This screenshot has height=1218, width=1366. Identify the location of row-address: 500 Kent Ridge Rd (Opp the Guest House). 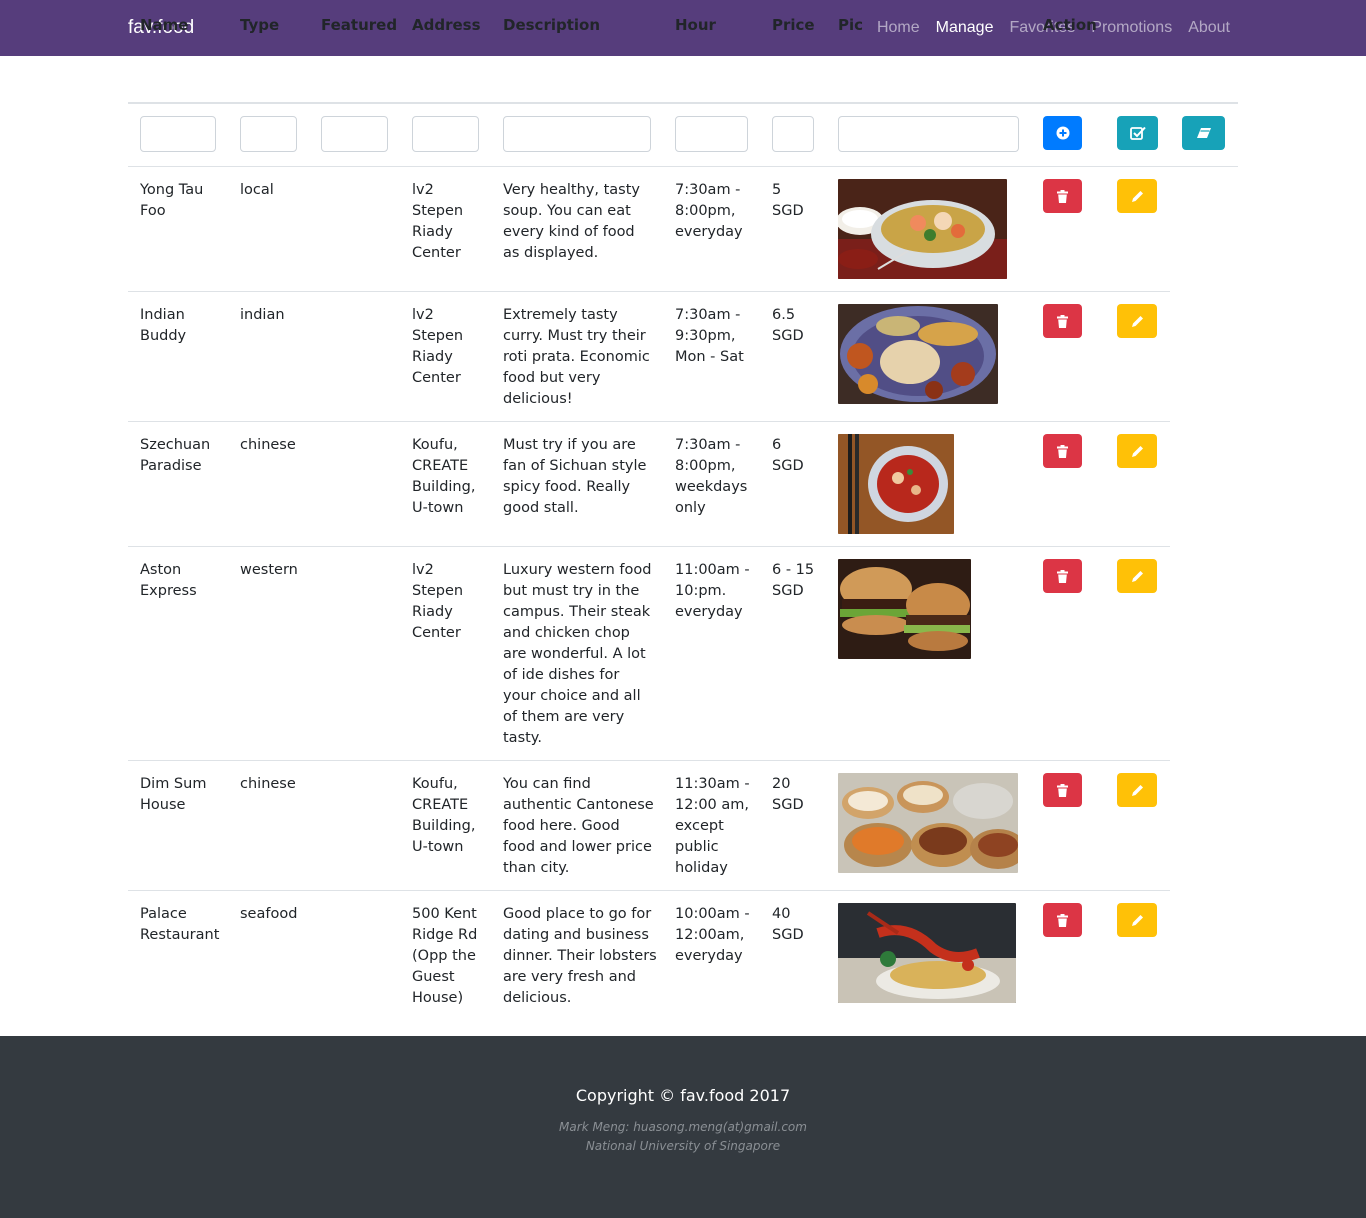
(445, 956).